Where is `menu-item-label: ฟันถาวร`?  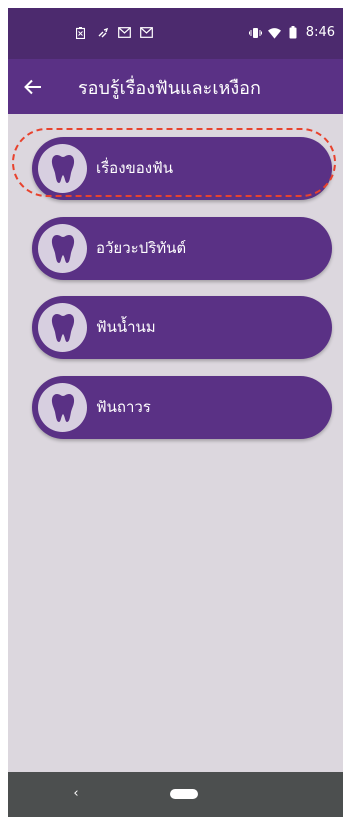 menu-item-label: ฟันถาวร is located at coordinates (123, 407).